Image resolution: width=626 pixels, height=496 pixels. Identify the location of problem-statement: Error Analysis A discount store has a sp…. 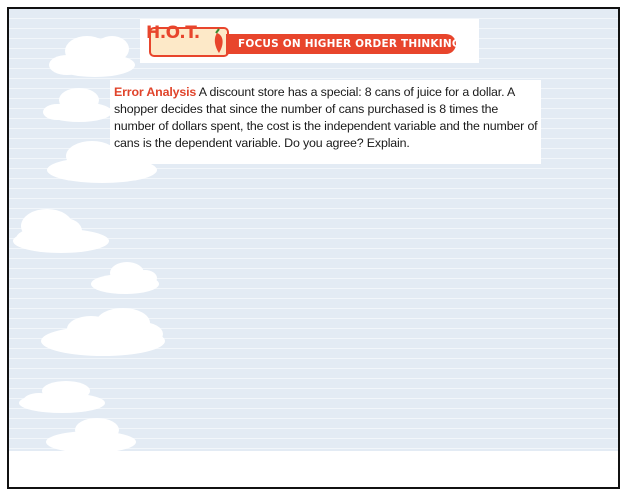
(325, 122).